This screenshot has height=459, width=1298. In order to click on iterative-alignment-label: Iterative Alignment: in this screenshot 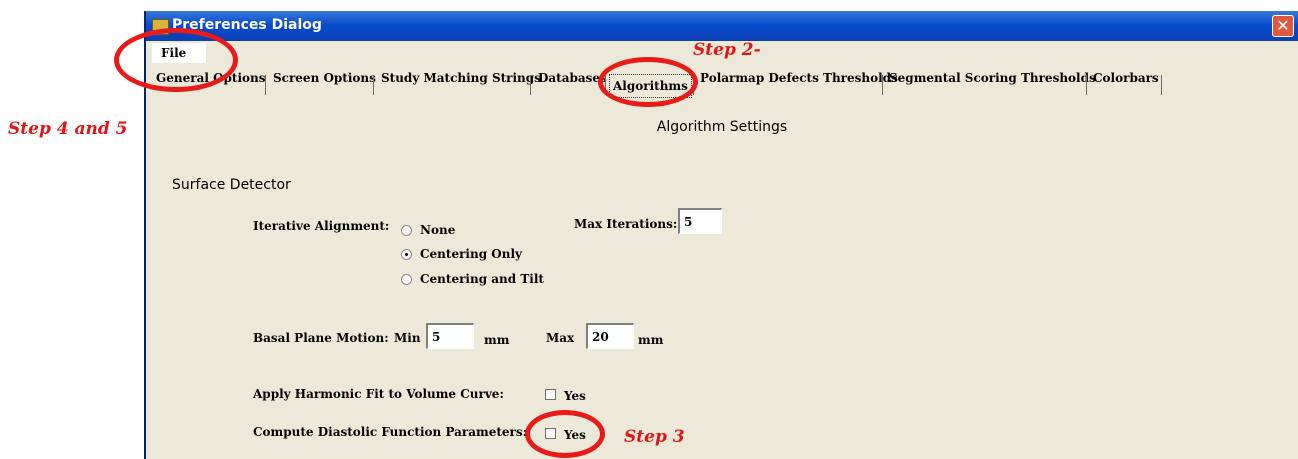, I will do `click(321, 226)`.